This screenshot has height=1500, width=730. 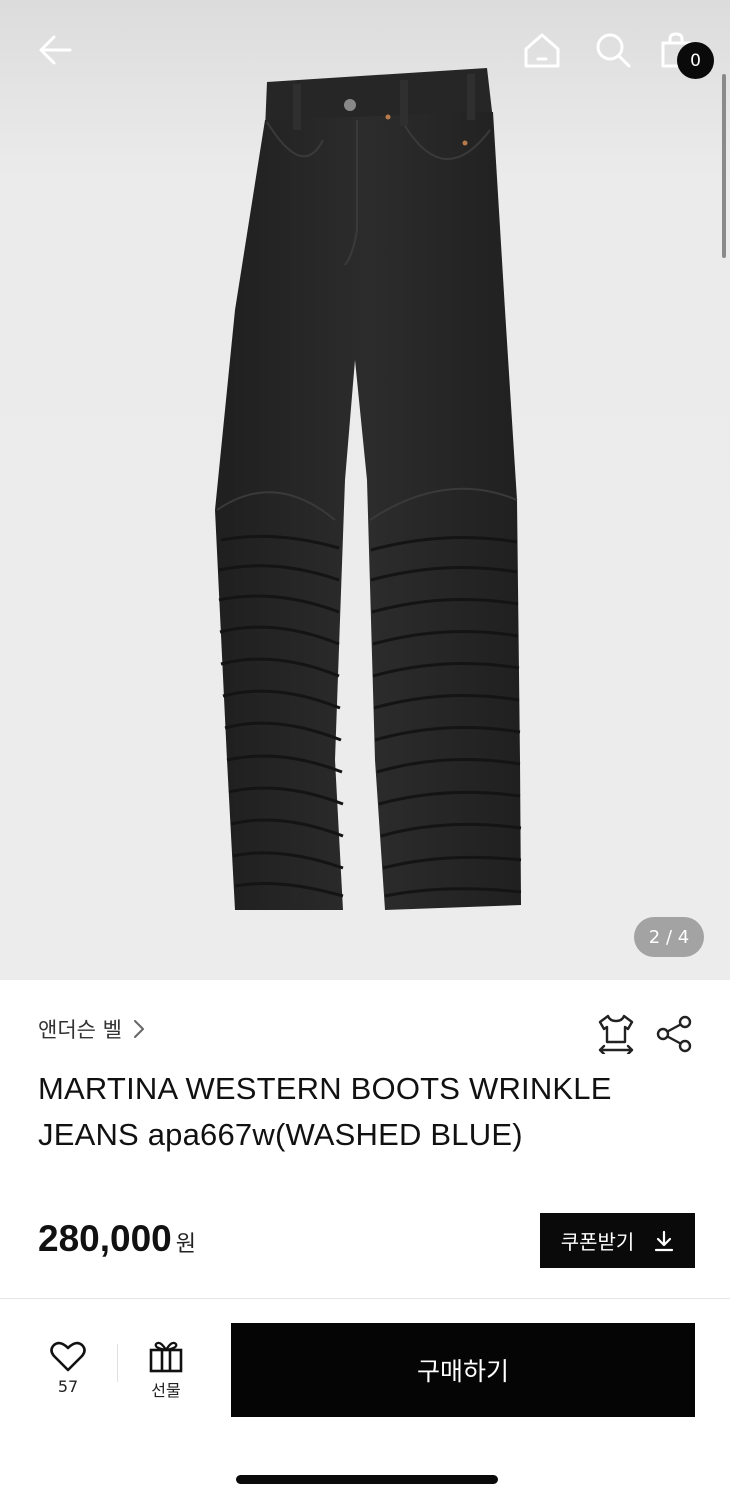 I want to click on gift-label: 선물, so click(x=166, y=1390).